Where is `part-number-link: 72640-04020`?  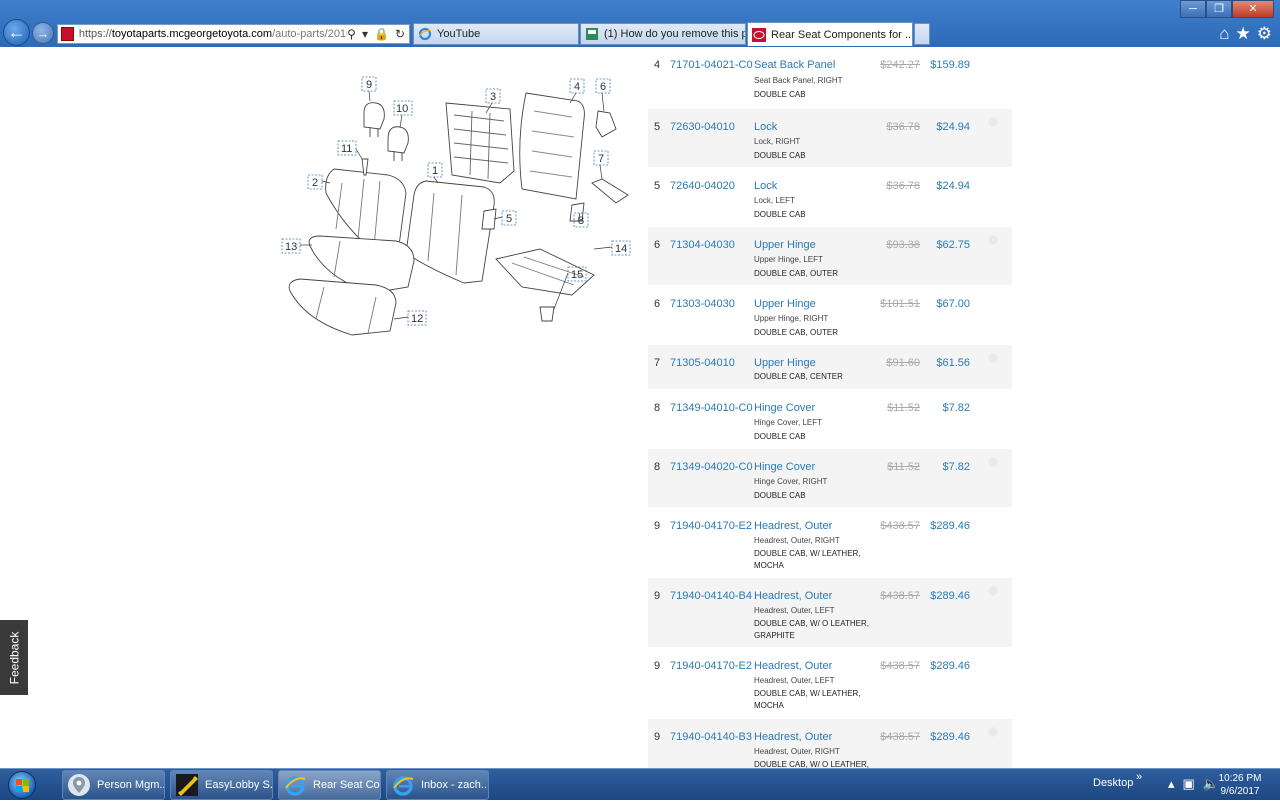 part-number-link: 72640-04020 is located at coordinates (702, 186).